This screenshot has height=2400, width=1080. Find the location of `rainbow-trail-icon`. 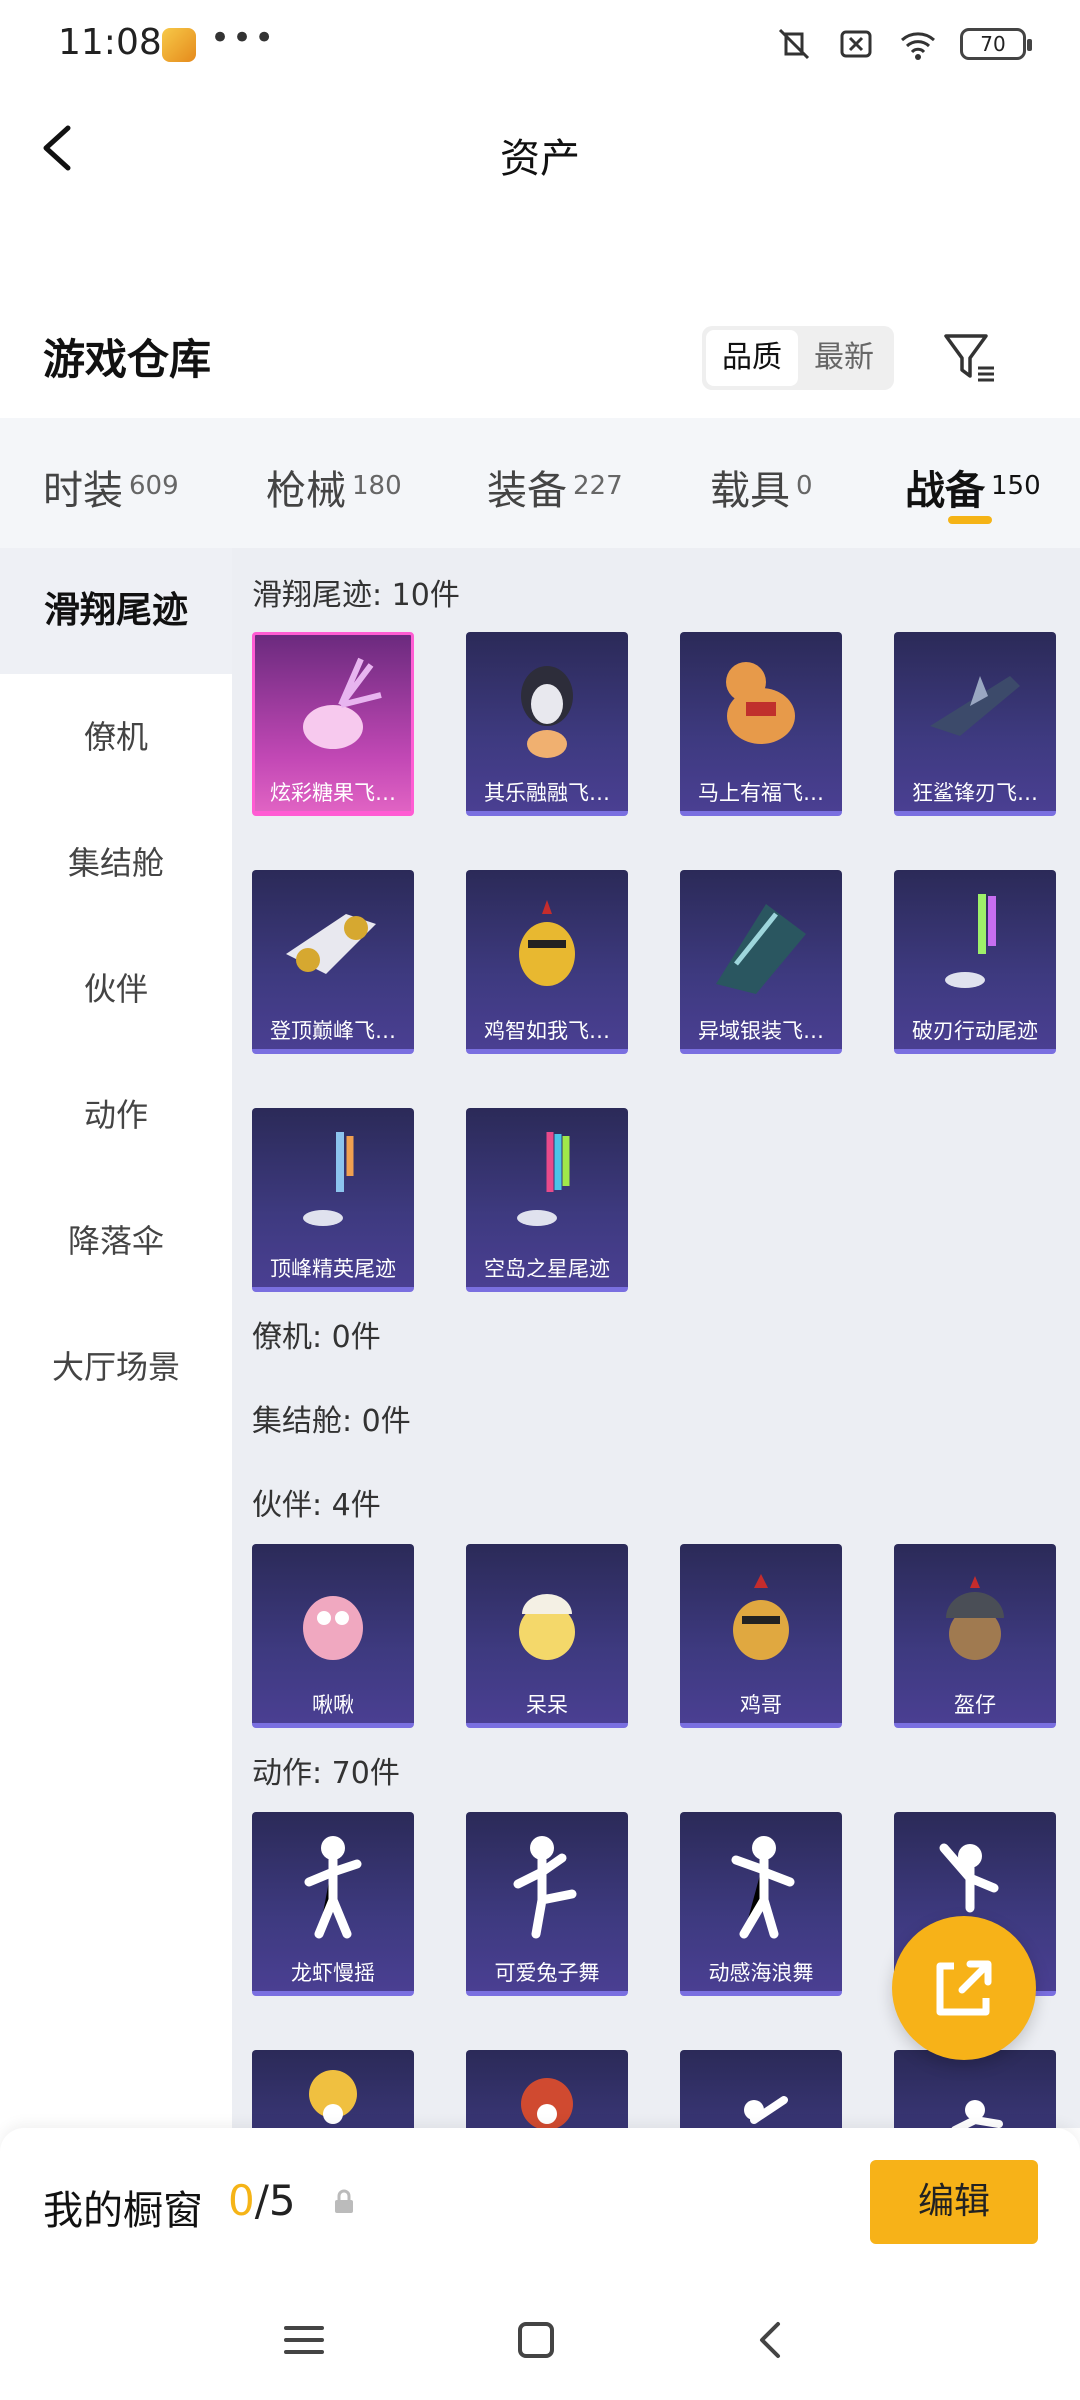

rainbow-trail-icon is located at coordinates (970, 941).